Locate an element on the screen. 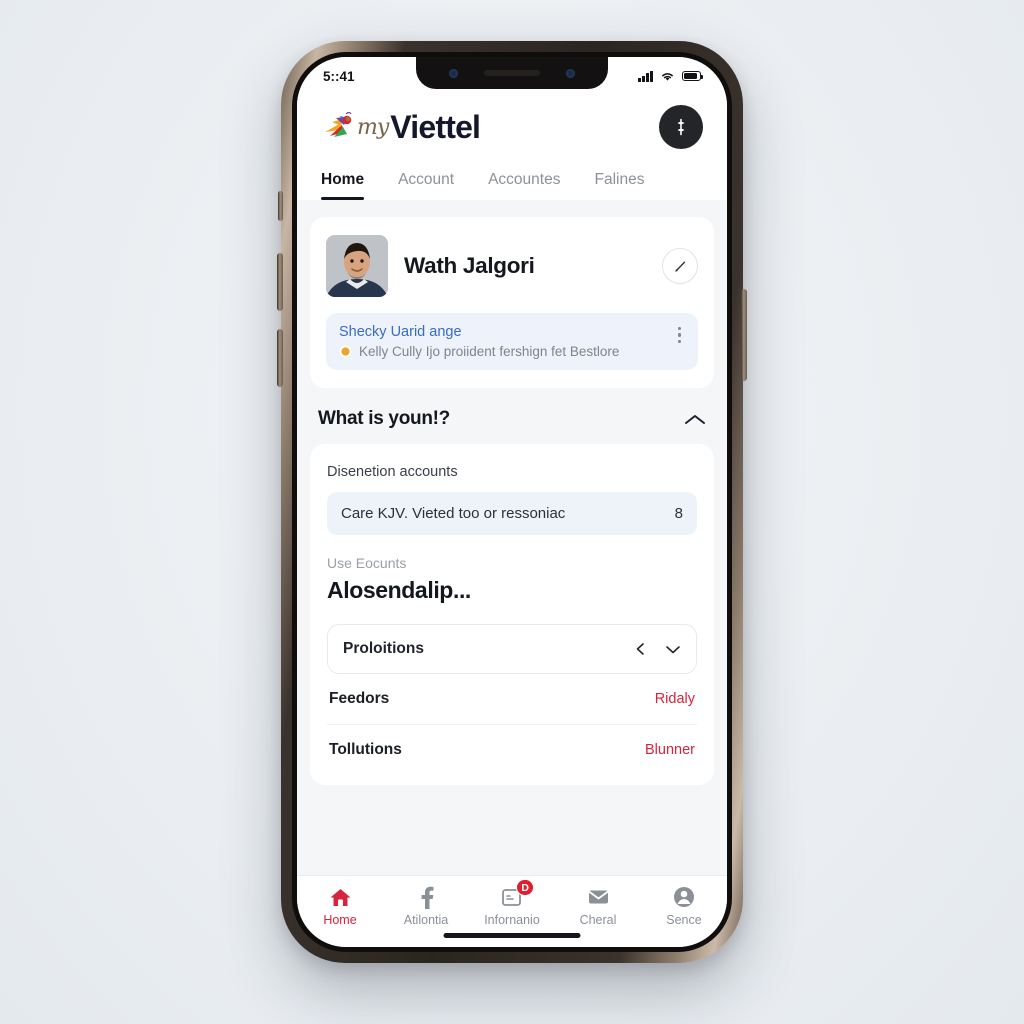 Image resolution: width=1024 pixels, height=1024 pixels. promotions-select-icons is located at coordinates (657, 649).